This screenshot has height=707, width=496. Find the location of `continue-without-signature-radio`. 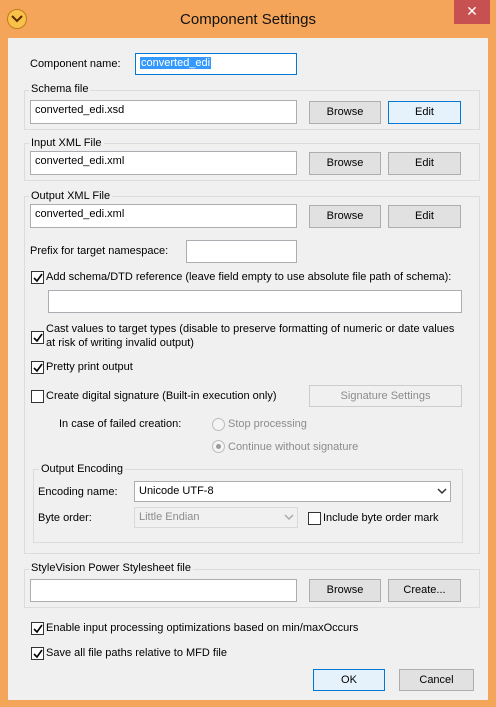

continue-without-signature-radio is located at coordinates (218, 446).